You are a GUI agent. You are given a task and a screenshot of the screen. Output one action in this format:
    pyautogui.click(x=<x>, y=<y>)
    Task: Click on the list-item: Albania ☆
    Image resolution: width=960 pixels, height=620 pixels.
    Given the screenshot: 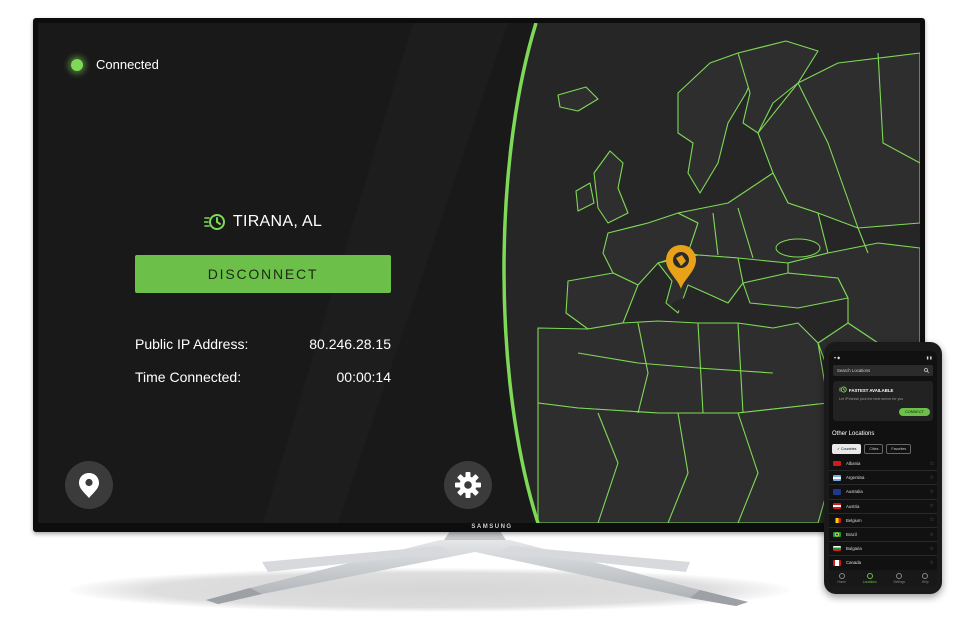 What is the action you would take?
    pyautogui.click(x=883, y=464)
    